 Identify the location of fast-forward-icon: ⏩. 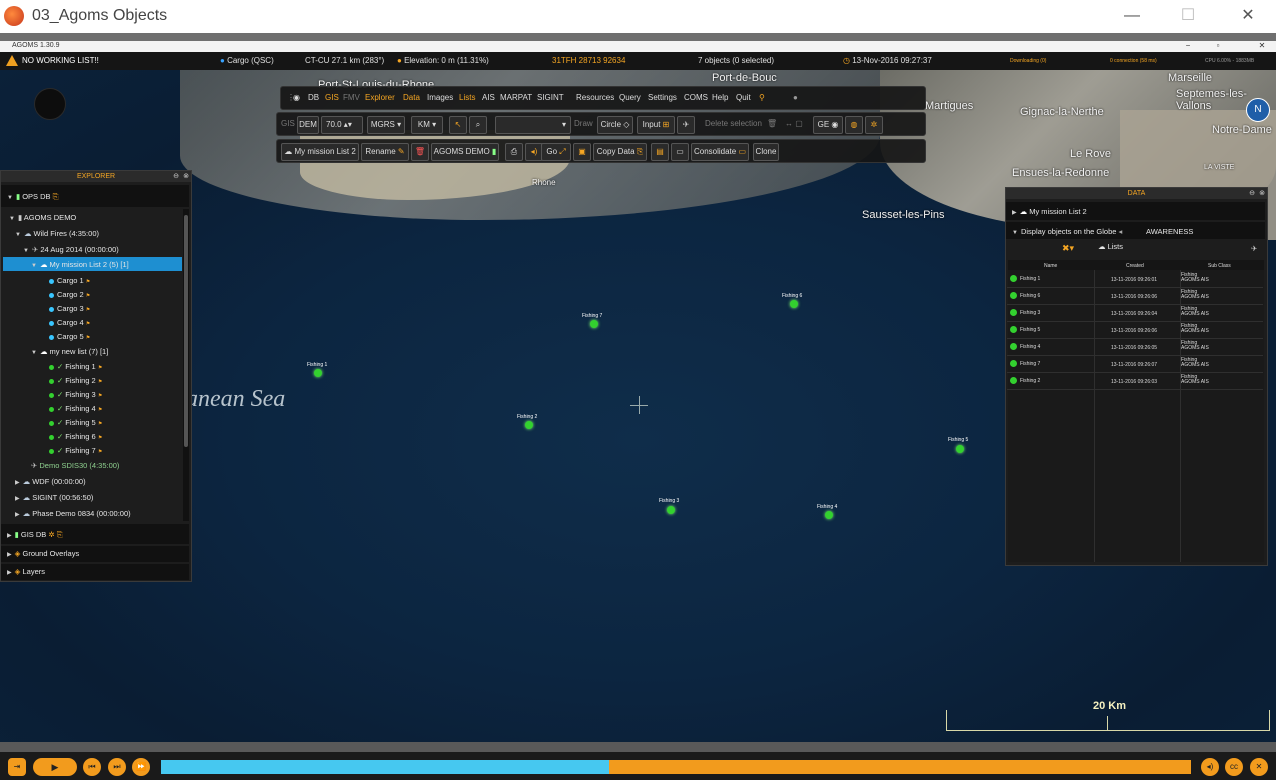
(141, 767).